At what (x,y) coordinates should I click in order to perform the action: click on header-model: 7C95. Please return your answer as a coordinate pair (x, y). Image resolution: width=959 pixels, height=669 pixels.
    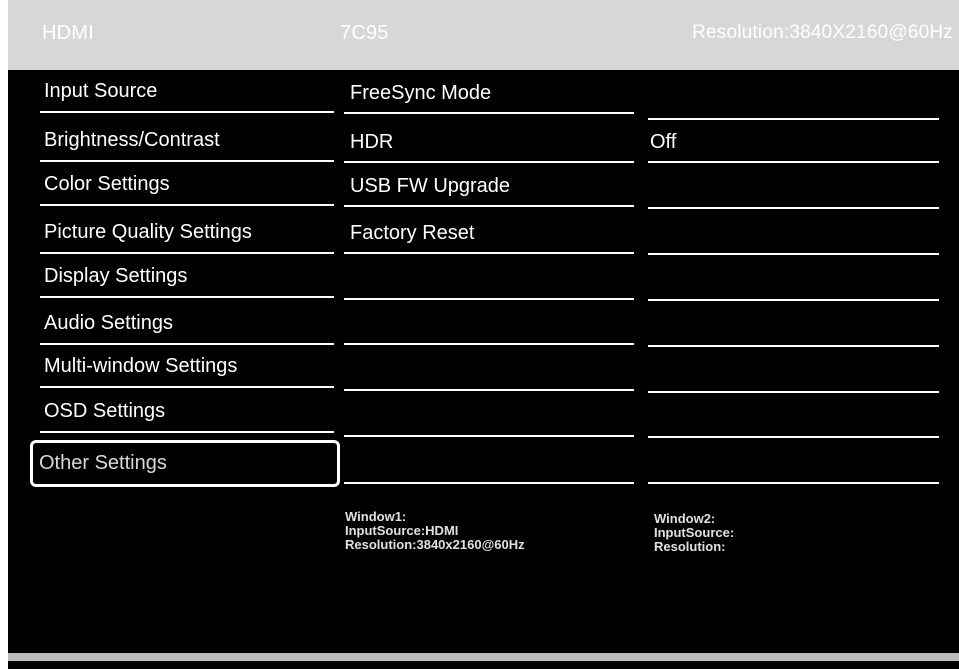
    Looking at the image, I should click on (364, 33).